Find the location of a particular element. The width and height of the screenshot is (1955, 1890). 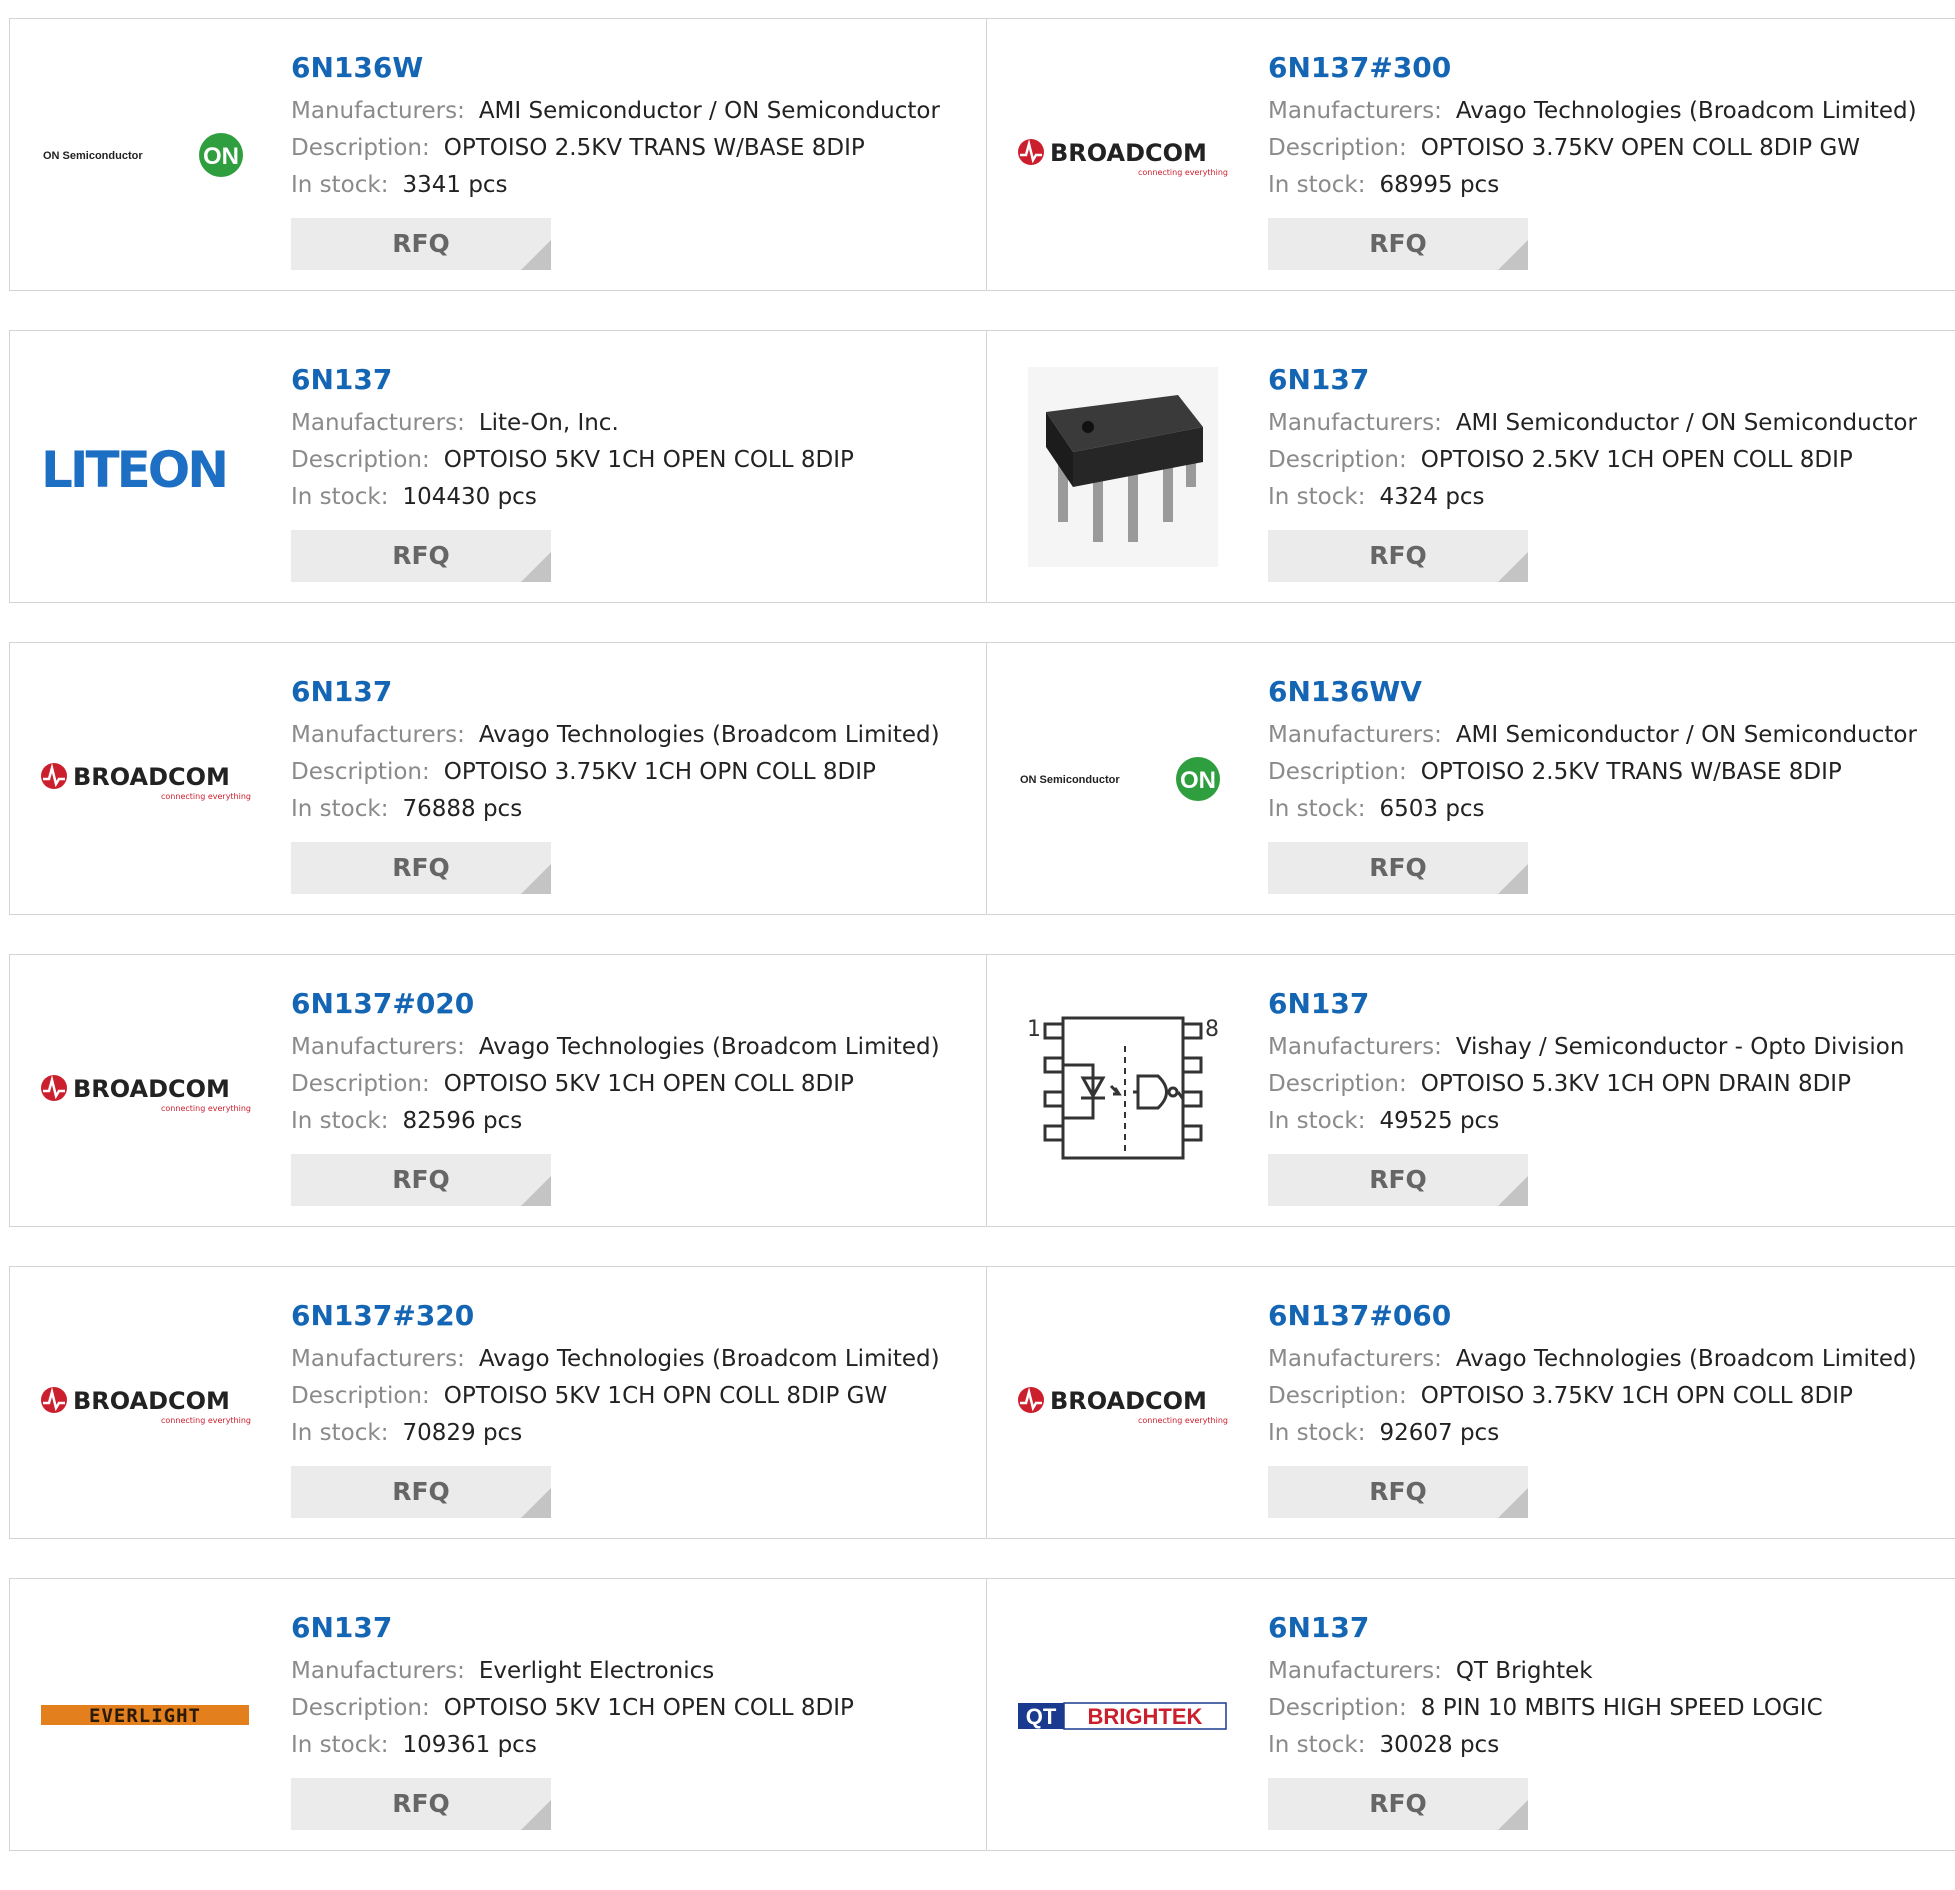

manufacturer-line: Manufacturers: QT Brightek is located at coordinates (1608, 1671).